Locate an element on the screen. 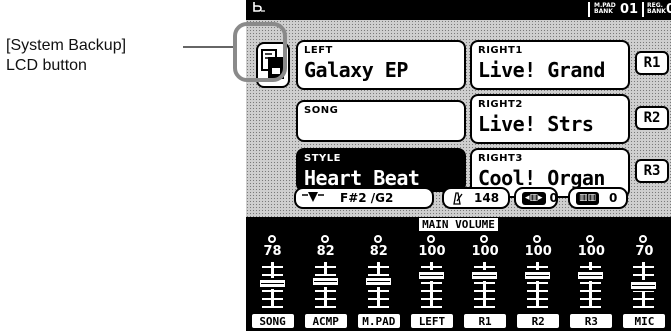 The width and height of the screenshot is (671, 331). style-box: STYLE Heart Beat is located at coordinates (381, 170).